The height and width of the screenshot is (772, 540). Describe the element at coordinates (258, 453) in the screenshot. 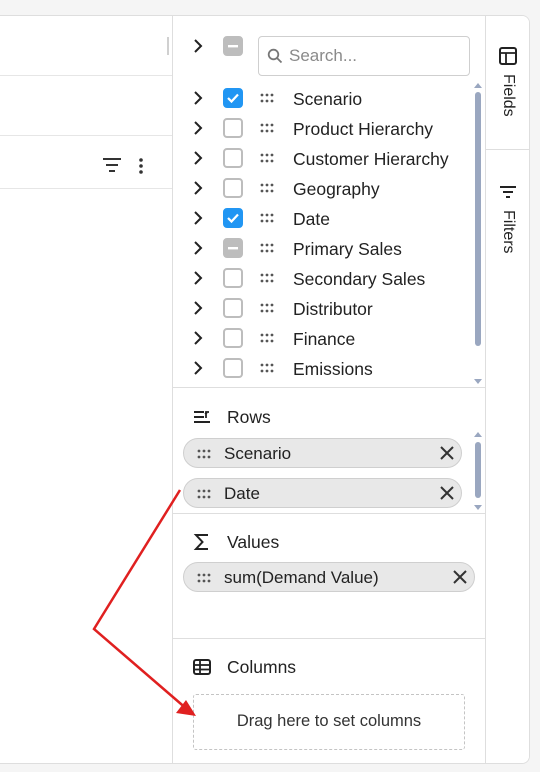

I see `chip-label: Scenario` at that location.